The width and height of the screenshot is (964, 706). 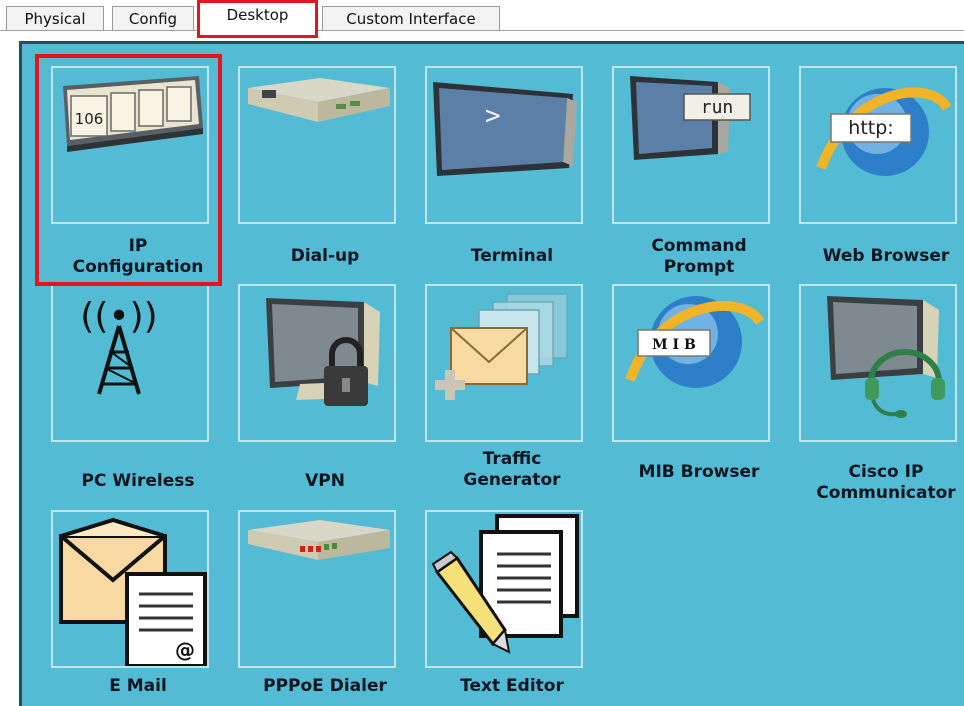 I want to click on dial-up-tile, so click(x=317, y=145).